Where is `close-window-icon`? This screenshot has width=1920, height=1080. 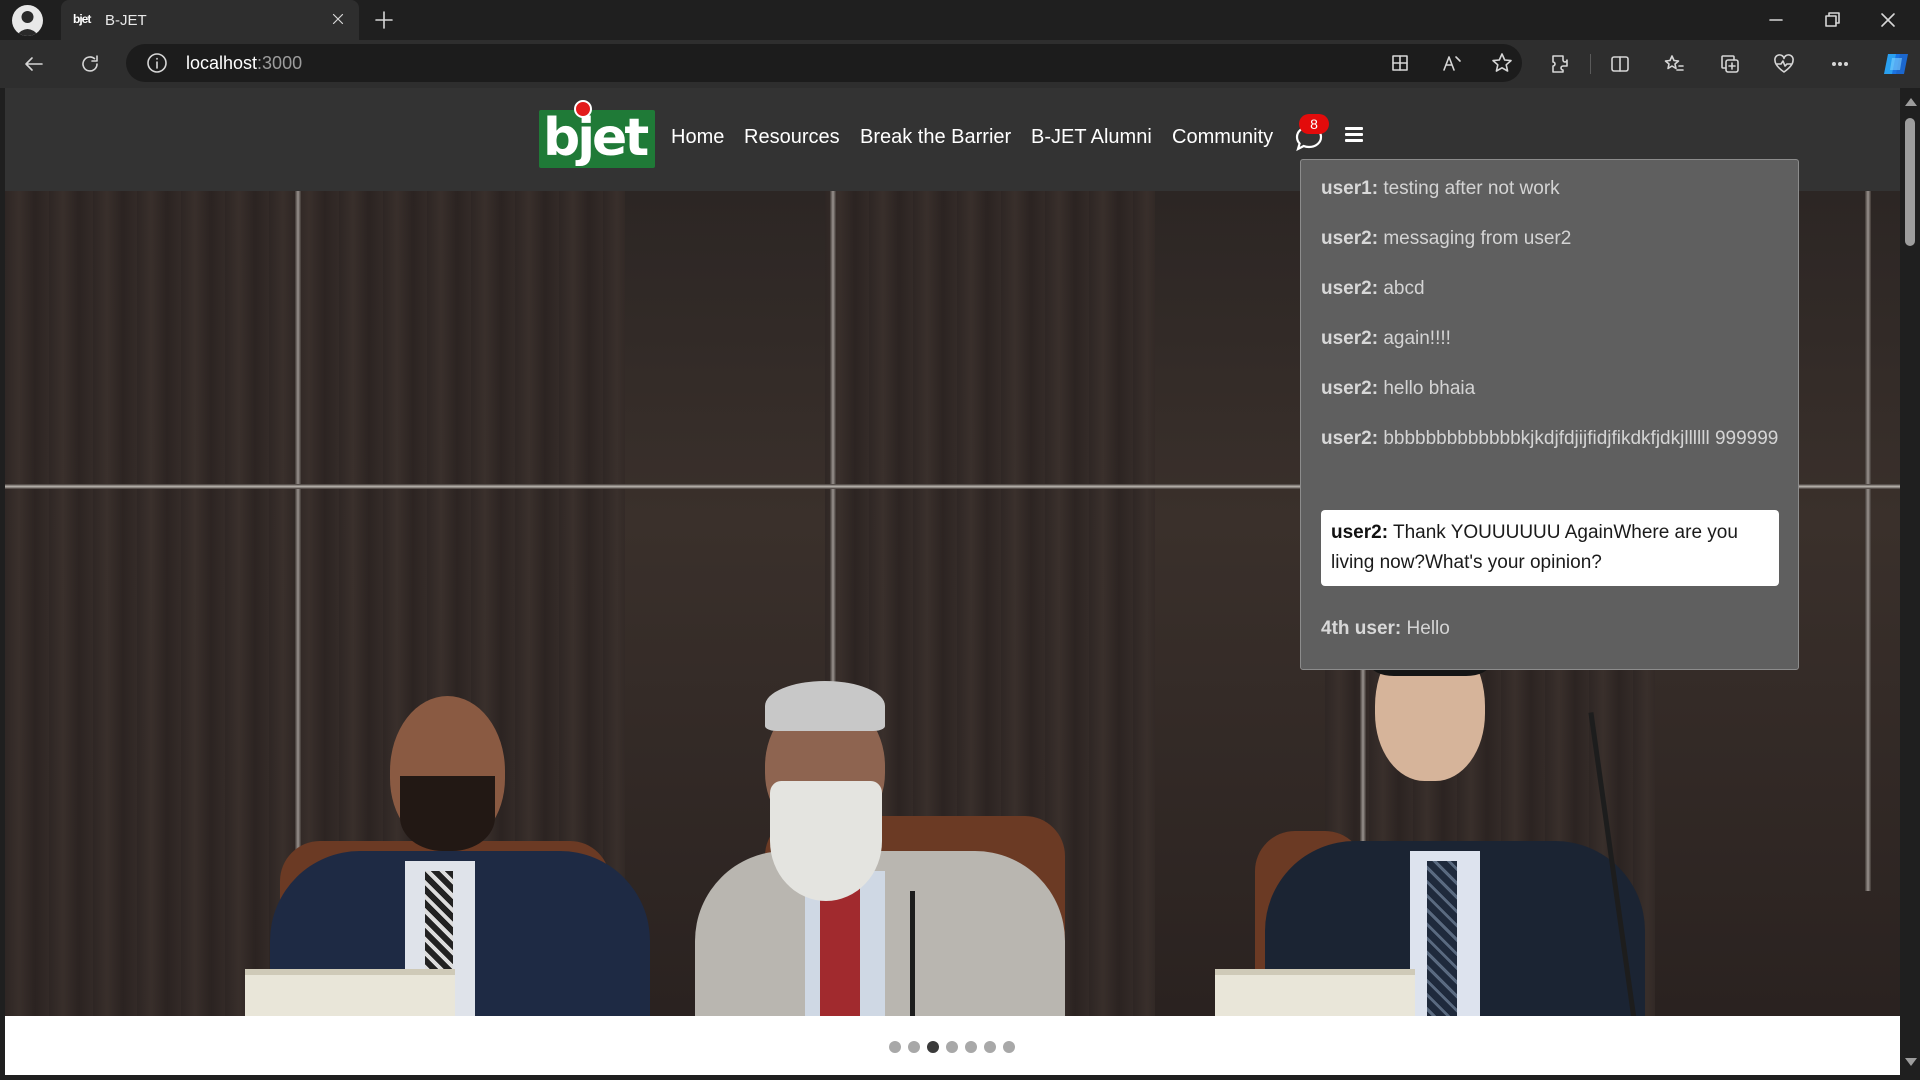 close-window-icon is located at coordinates (1888, 20).